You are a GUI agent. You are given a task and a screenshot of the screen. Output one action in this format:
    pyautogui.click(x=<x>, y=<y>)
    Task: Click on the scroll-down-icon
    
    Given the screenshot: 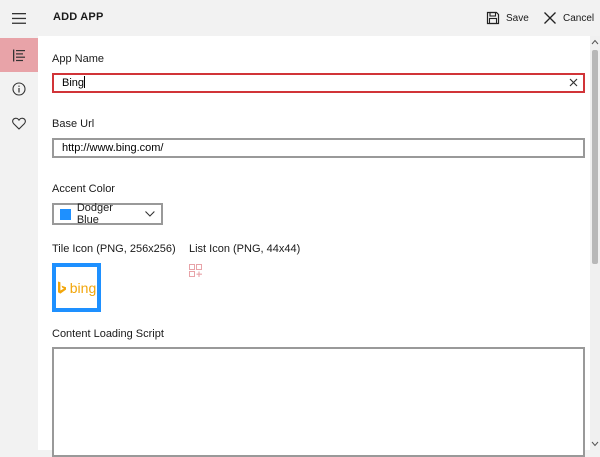 What is the action you would take?
    pyautogui.click(x=595, y=444)
    